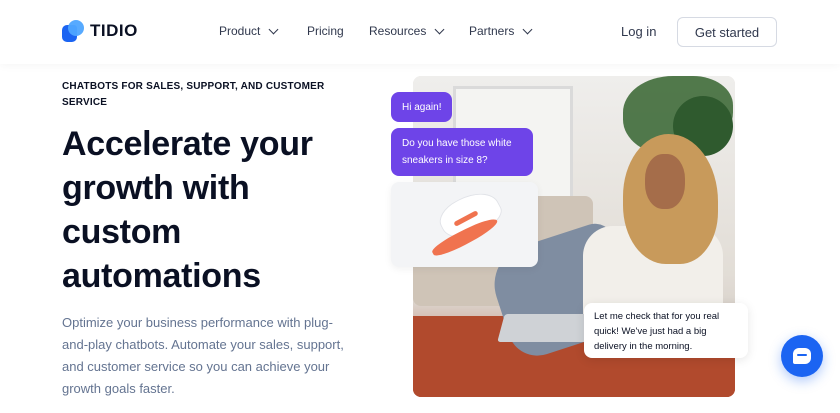 The image size is (840, 413). Describe the element at coordinates (240, 31) in the screenshot. I see `nav-item-label: Product` at that location.